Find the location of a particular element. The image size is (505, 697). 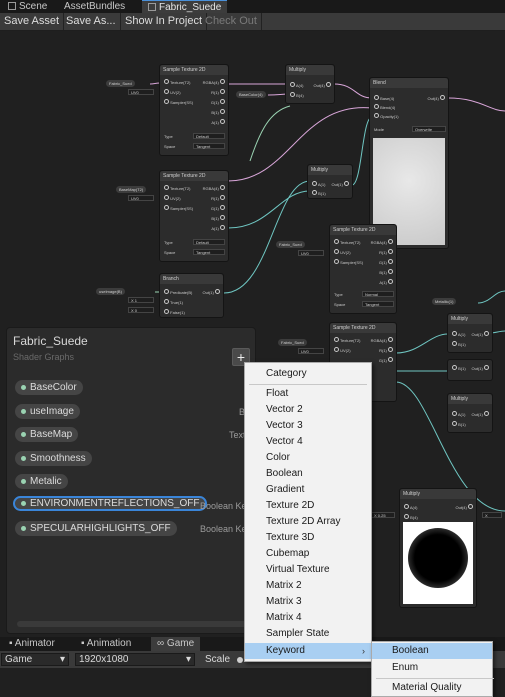

multiply-node-2: Multiply A(1) B(1) Out(1) is located at coordinates (330, 181).